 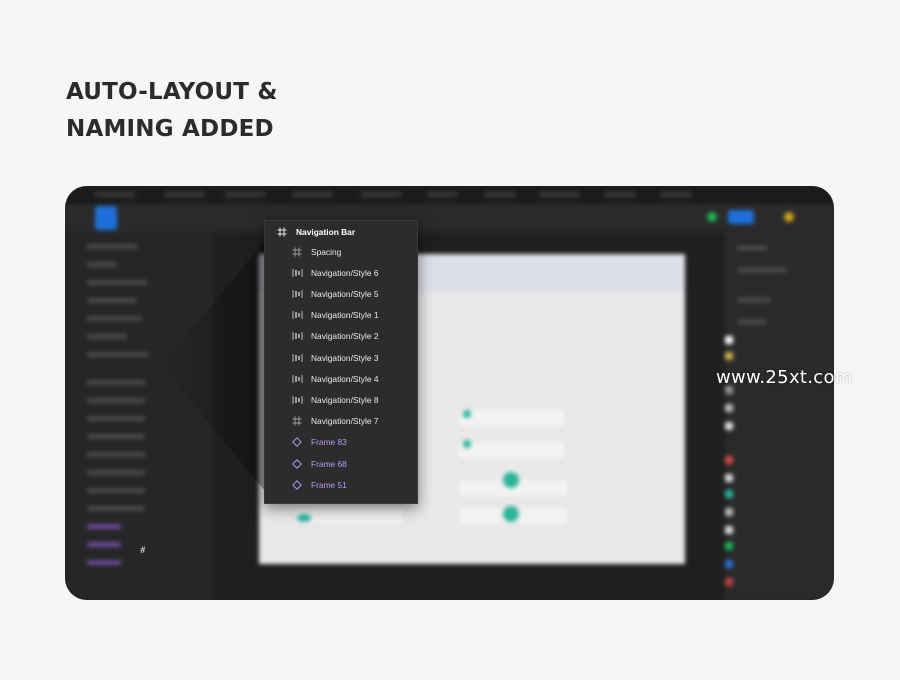 I want to click on headline-line-1: AUTO-LAYOUT &, so click(x=172, y=92).